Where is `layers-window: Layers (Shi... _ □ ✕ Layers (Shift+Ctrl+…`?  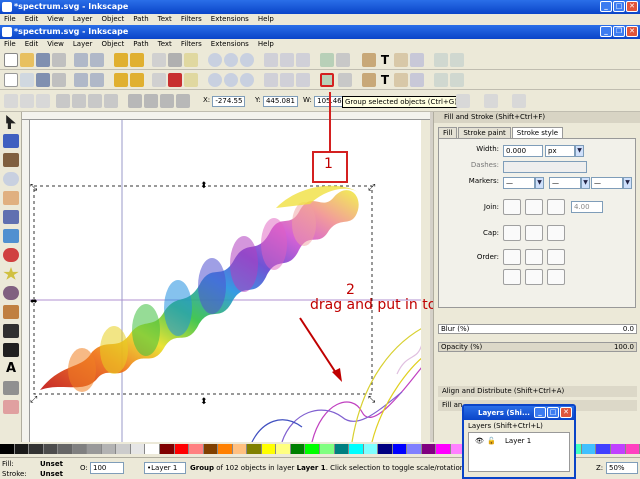
layers-window: Layers (Shi... _ □ ✕ Layers (Shift+Ctrl+… is located at coordinates (519, 441).